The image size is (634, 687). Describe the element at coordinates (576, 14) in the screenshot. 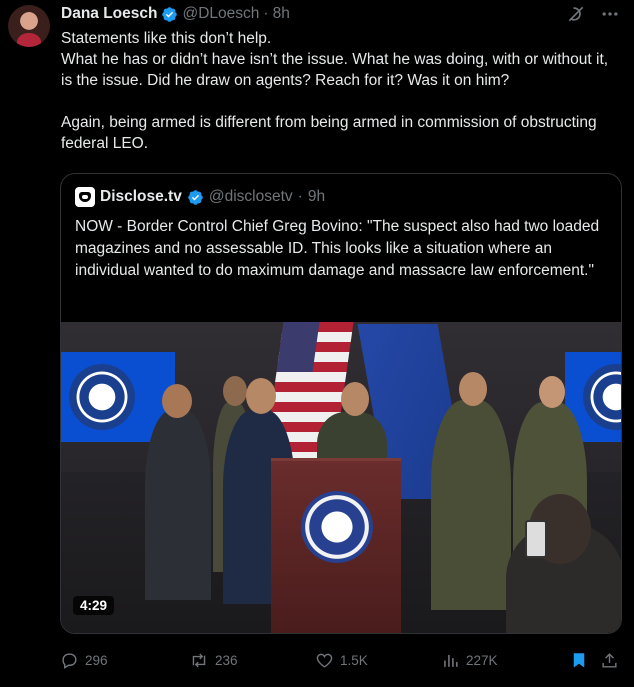

I see `grok-icon` at that location.